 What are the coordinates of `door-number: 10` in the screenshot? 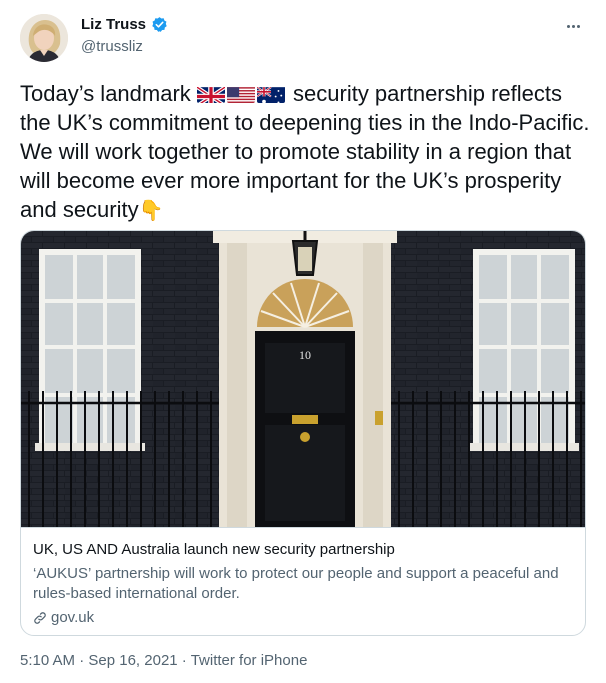 It's located at (305, 355).